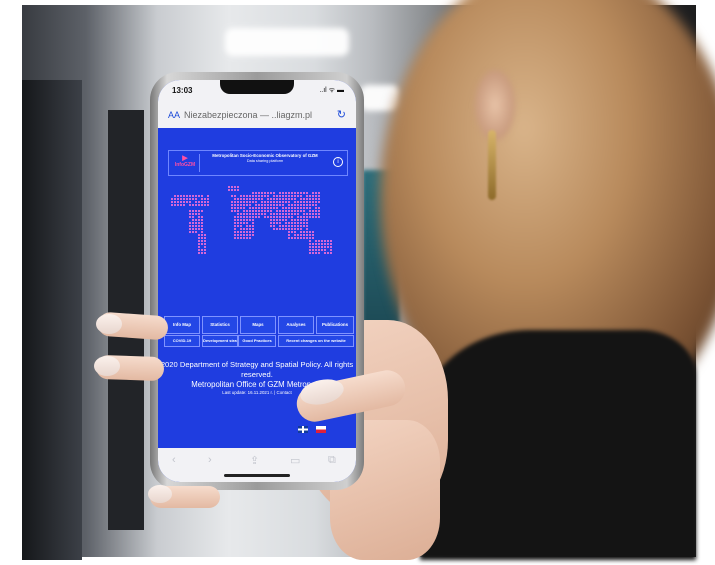  Describe the element at coordinates (265, 160) in the screenshot. I see `header-subtitle: Data sharing platform` at that location.